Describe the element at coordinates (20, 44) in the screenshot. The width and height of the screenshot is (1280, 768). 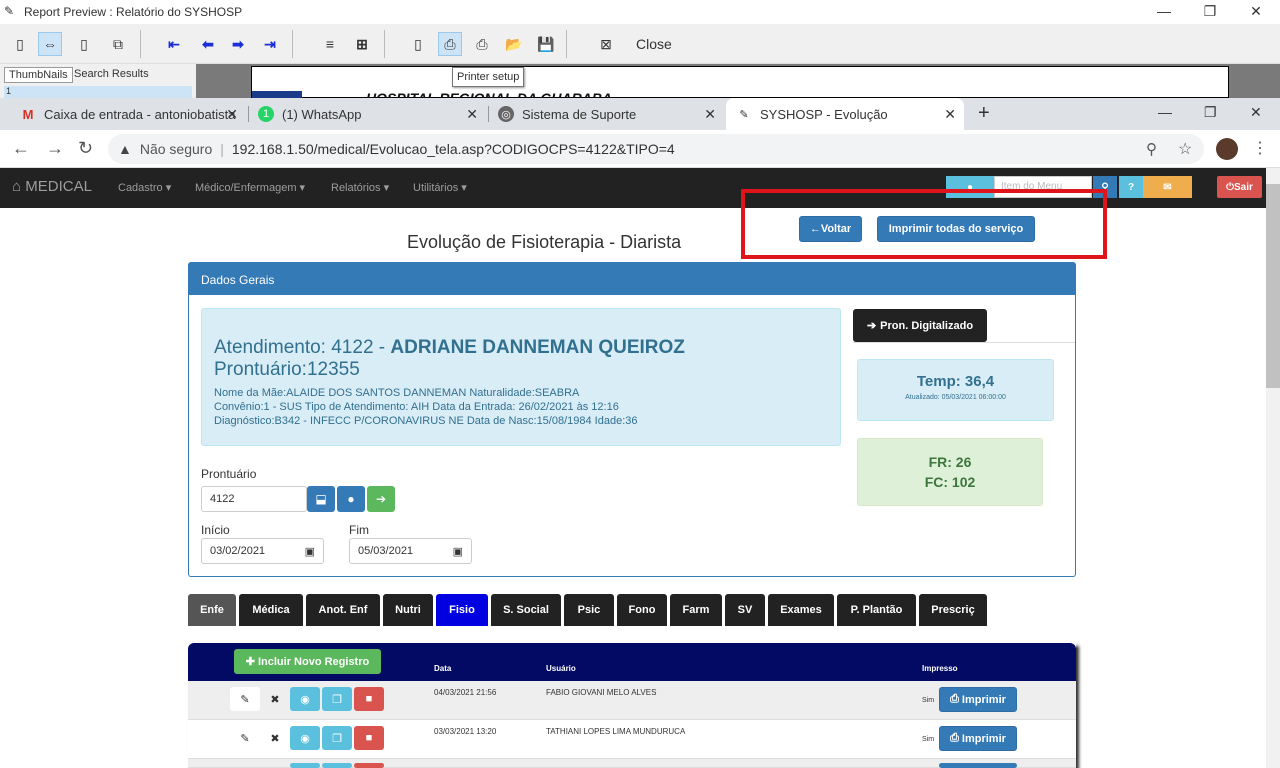
I see `single-page-icon: ▯` at that location.